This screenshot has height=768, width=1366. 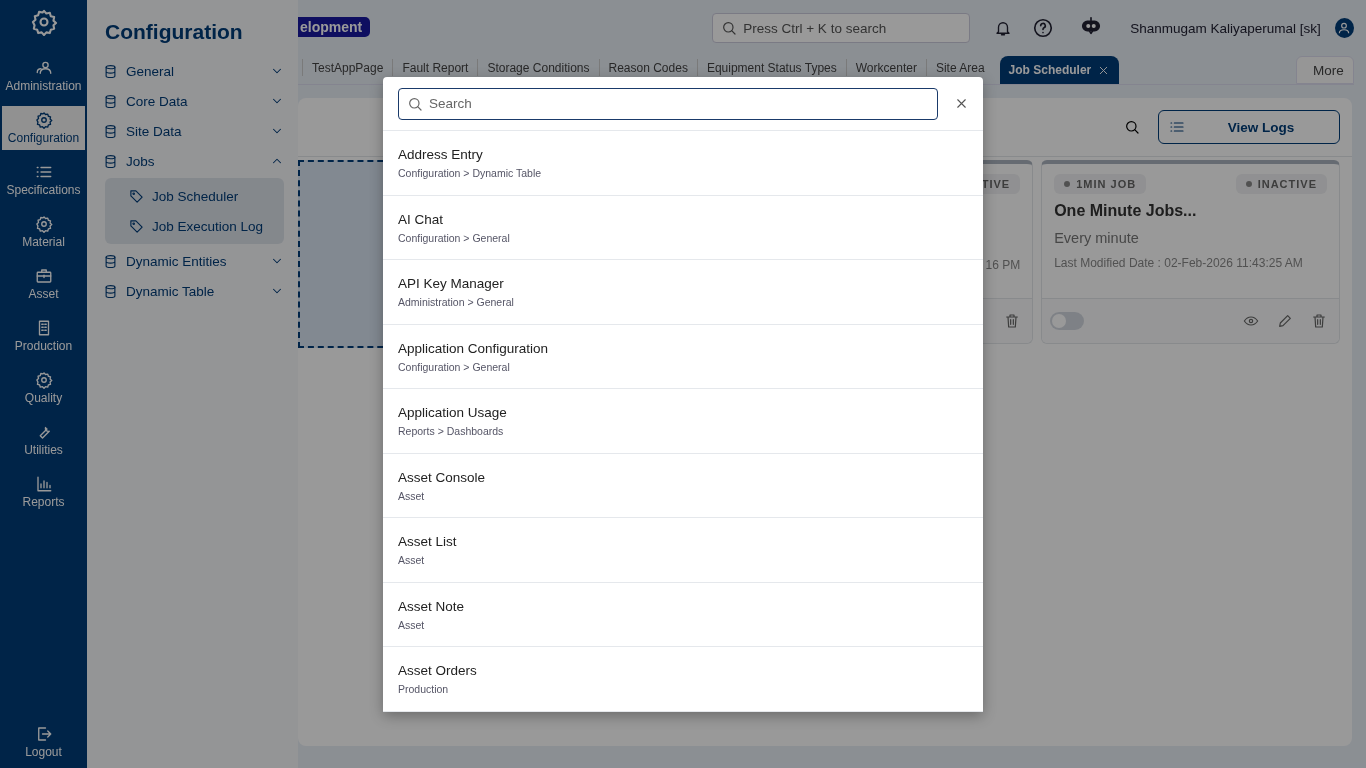 I want to click on tab: Job Scheduler, so click(x=1059, y=70).